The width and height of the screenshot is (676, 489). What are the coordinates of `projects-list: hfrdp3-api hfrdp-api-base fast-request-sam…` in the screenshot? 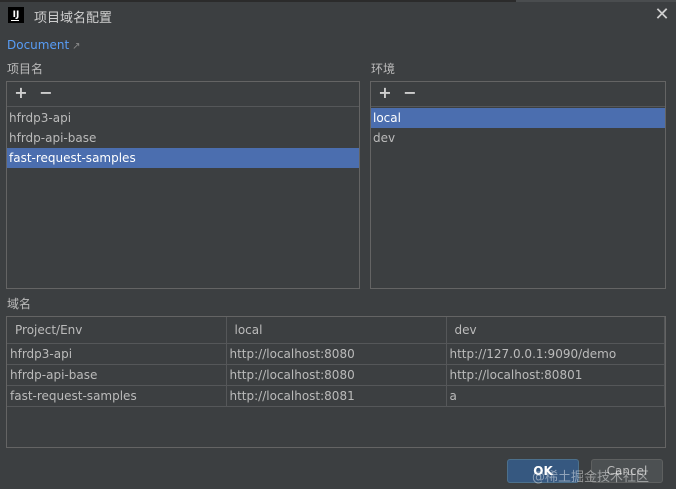 It's located at (183, 138).